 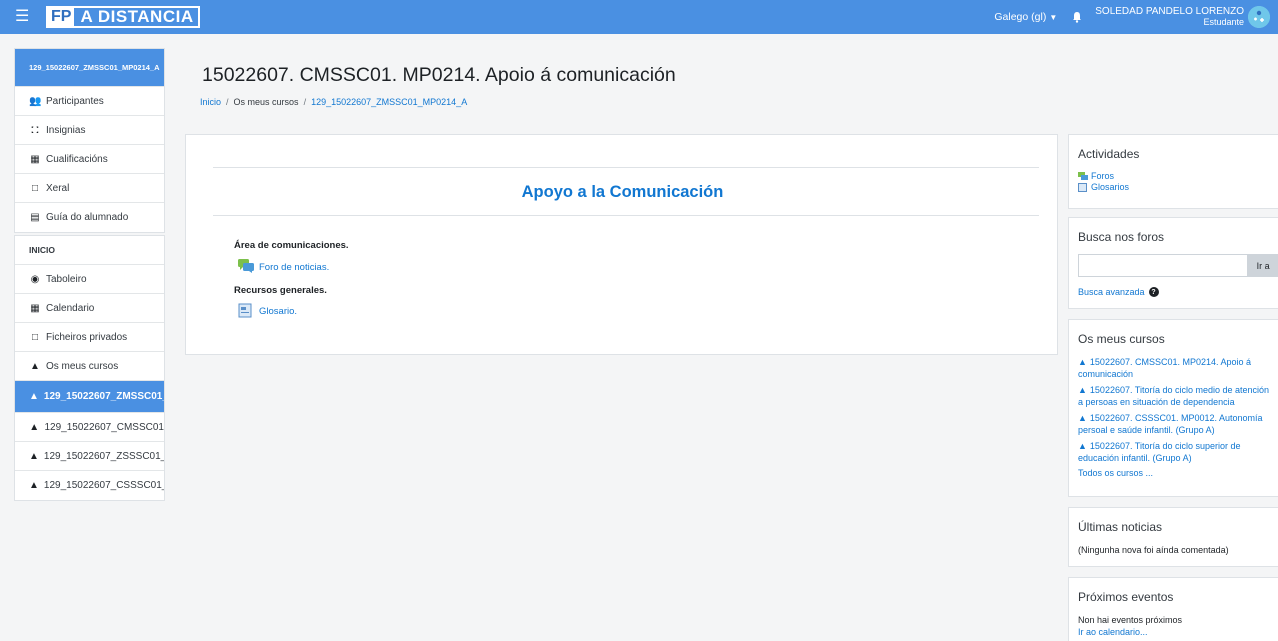 I want to click on drawer-course-label: 129_15022607_CMSSC01, so click(x=104, y=427).